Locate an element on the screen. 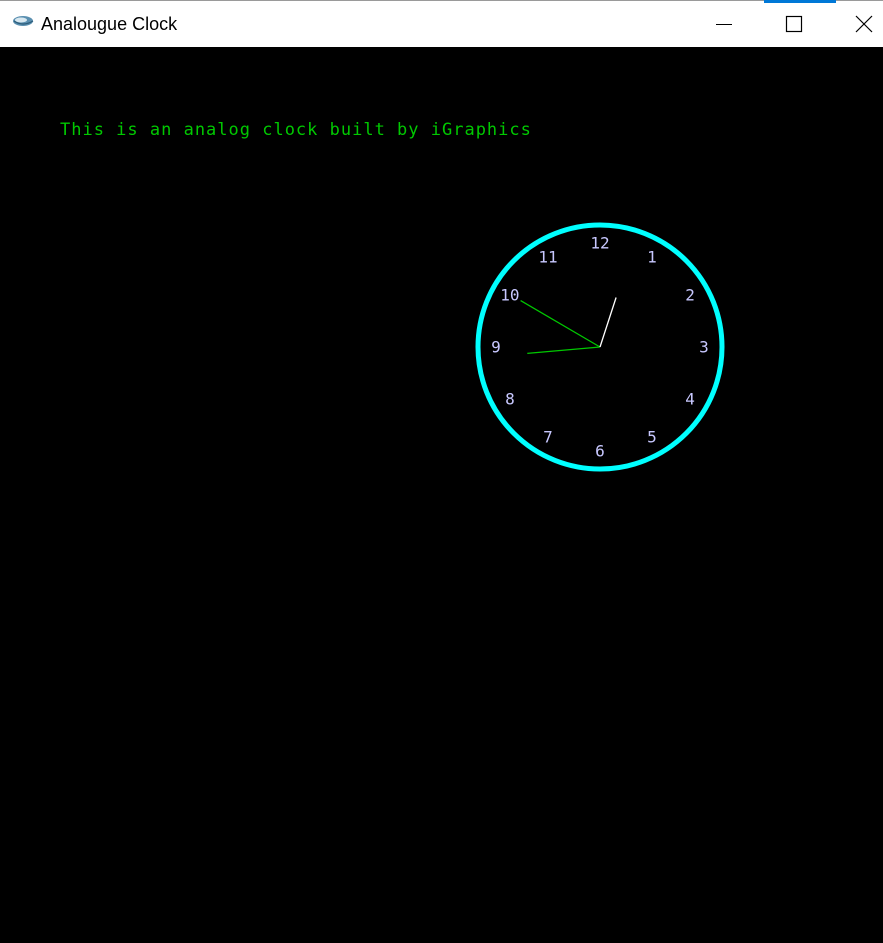 This screenshot has height=943, width=883. window-title: Analougue Clock is located at coordinates (109, 24).